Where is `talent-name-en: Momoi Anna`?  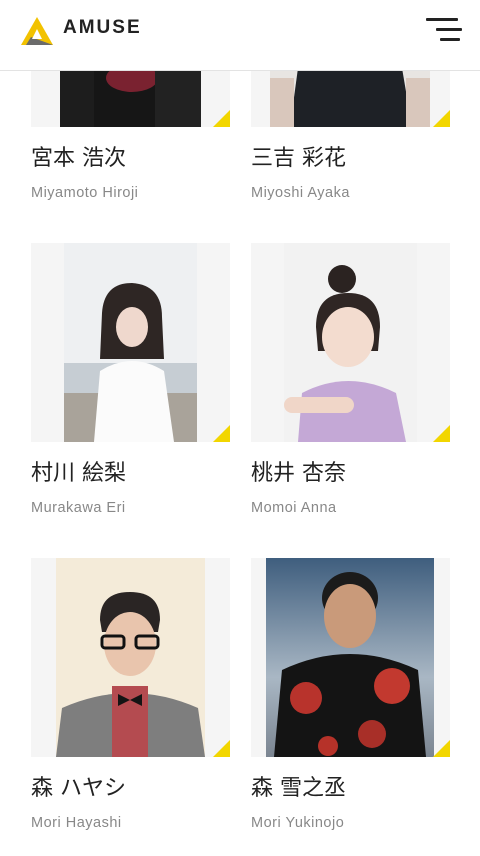
talent-name-en: Momoi Anna is located at coordinates (294, 508).